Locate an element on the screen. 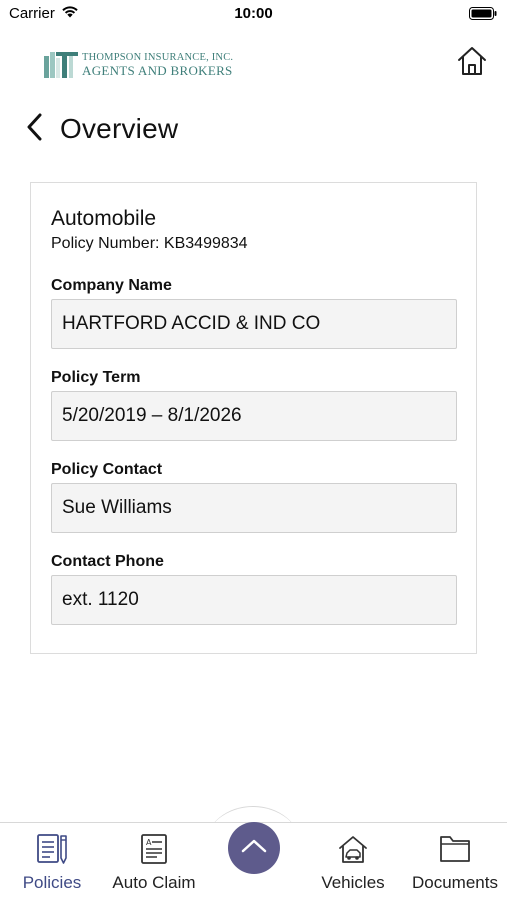 The height and width of the screenshot is (900, 507). page-header: Overview is located at coordinates (100, 129).